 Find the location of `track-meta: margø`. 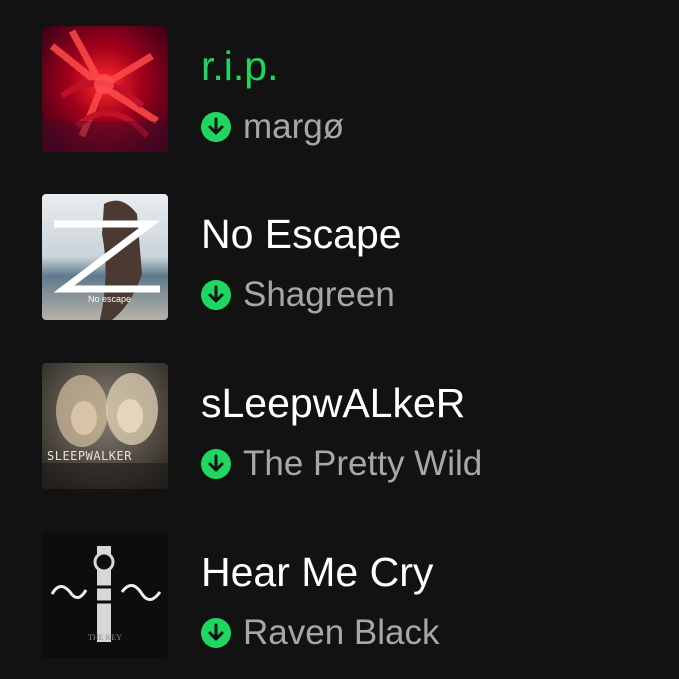

track-meta: margø is located at coordinates (272, 127).